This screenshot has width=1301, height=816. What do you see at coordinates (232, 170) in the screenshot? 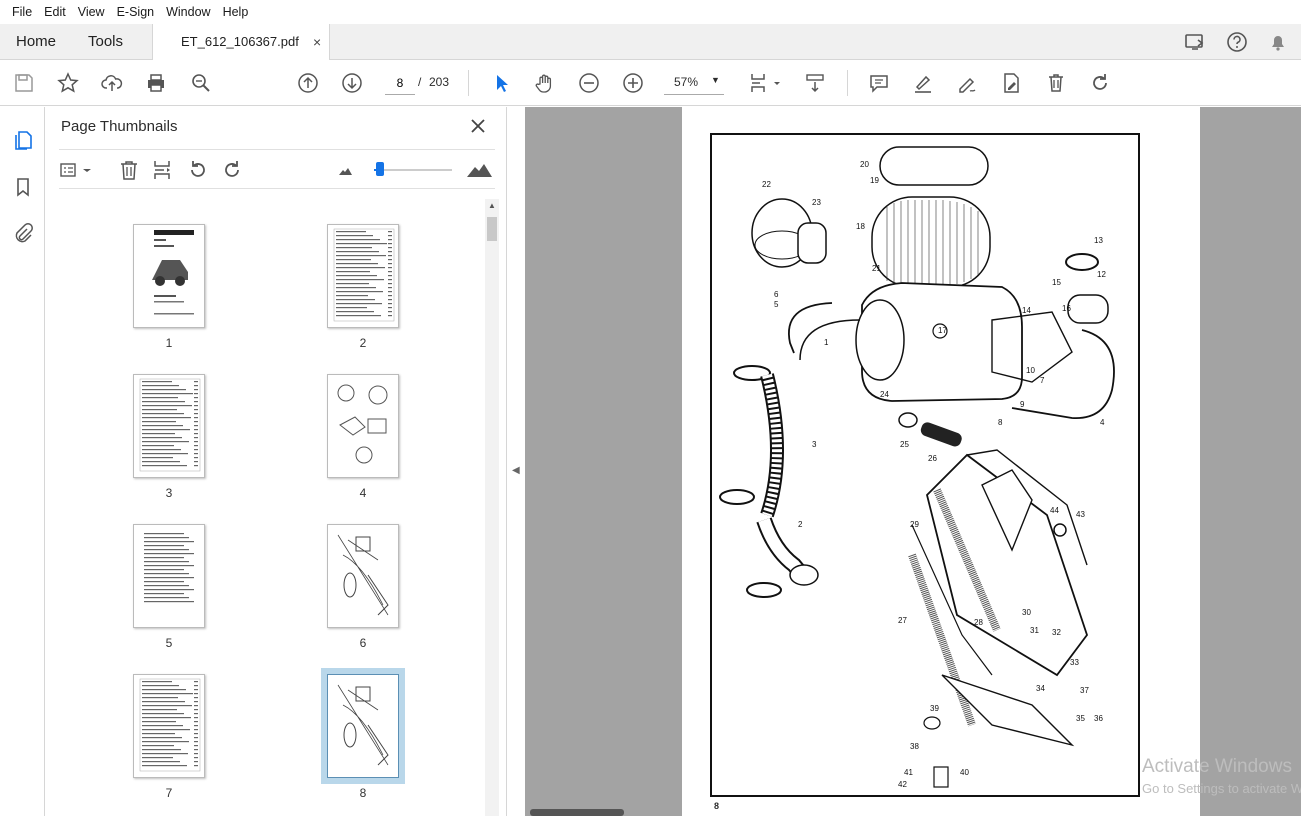
I see `rotate-clockwise-page-icon` at bounding box center [232, 170].